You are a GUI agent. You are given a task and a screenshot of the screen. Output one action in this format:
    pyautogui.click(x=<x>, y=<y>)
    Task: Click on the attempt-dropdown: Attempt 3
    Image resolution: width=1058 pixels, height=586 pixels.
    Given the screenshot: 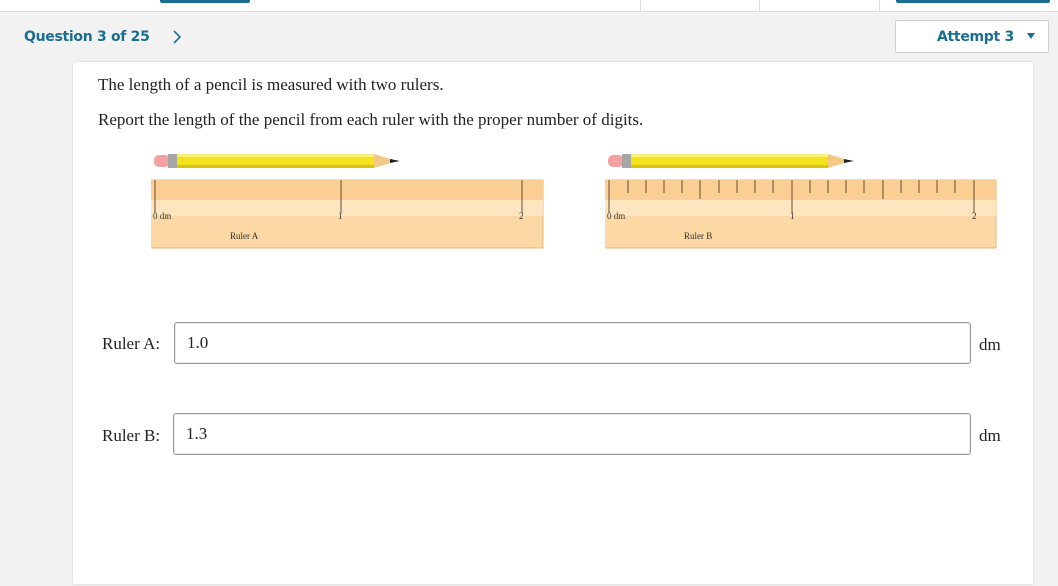 What is the action you would take?
    pyautogui.click(x=972, y=36)
    